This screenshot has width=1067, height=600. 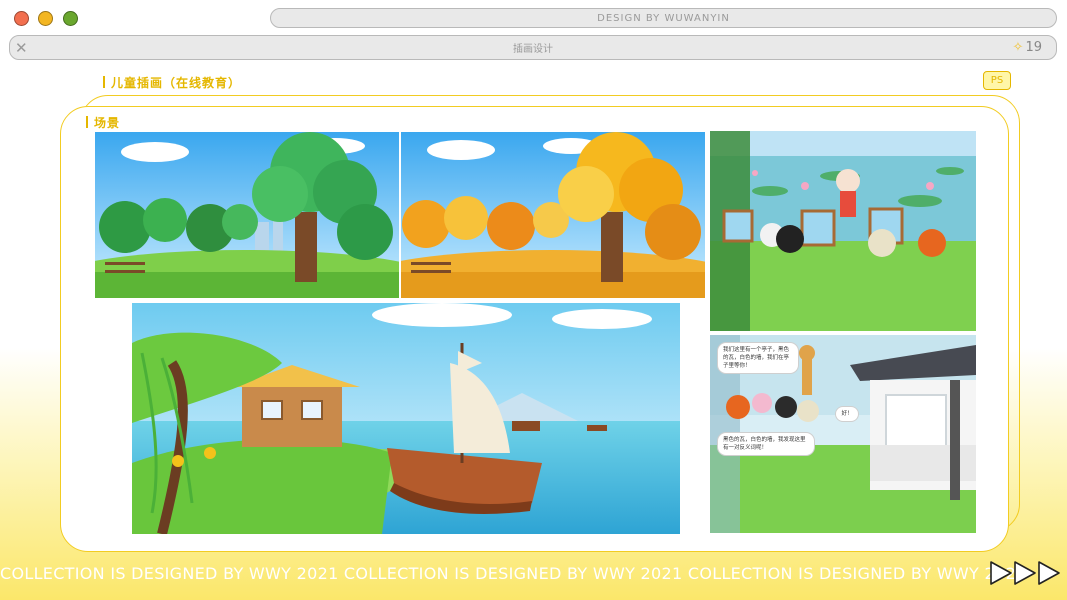 I want to click on play-arrows-icon, so click(x=1028, y=573).